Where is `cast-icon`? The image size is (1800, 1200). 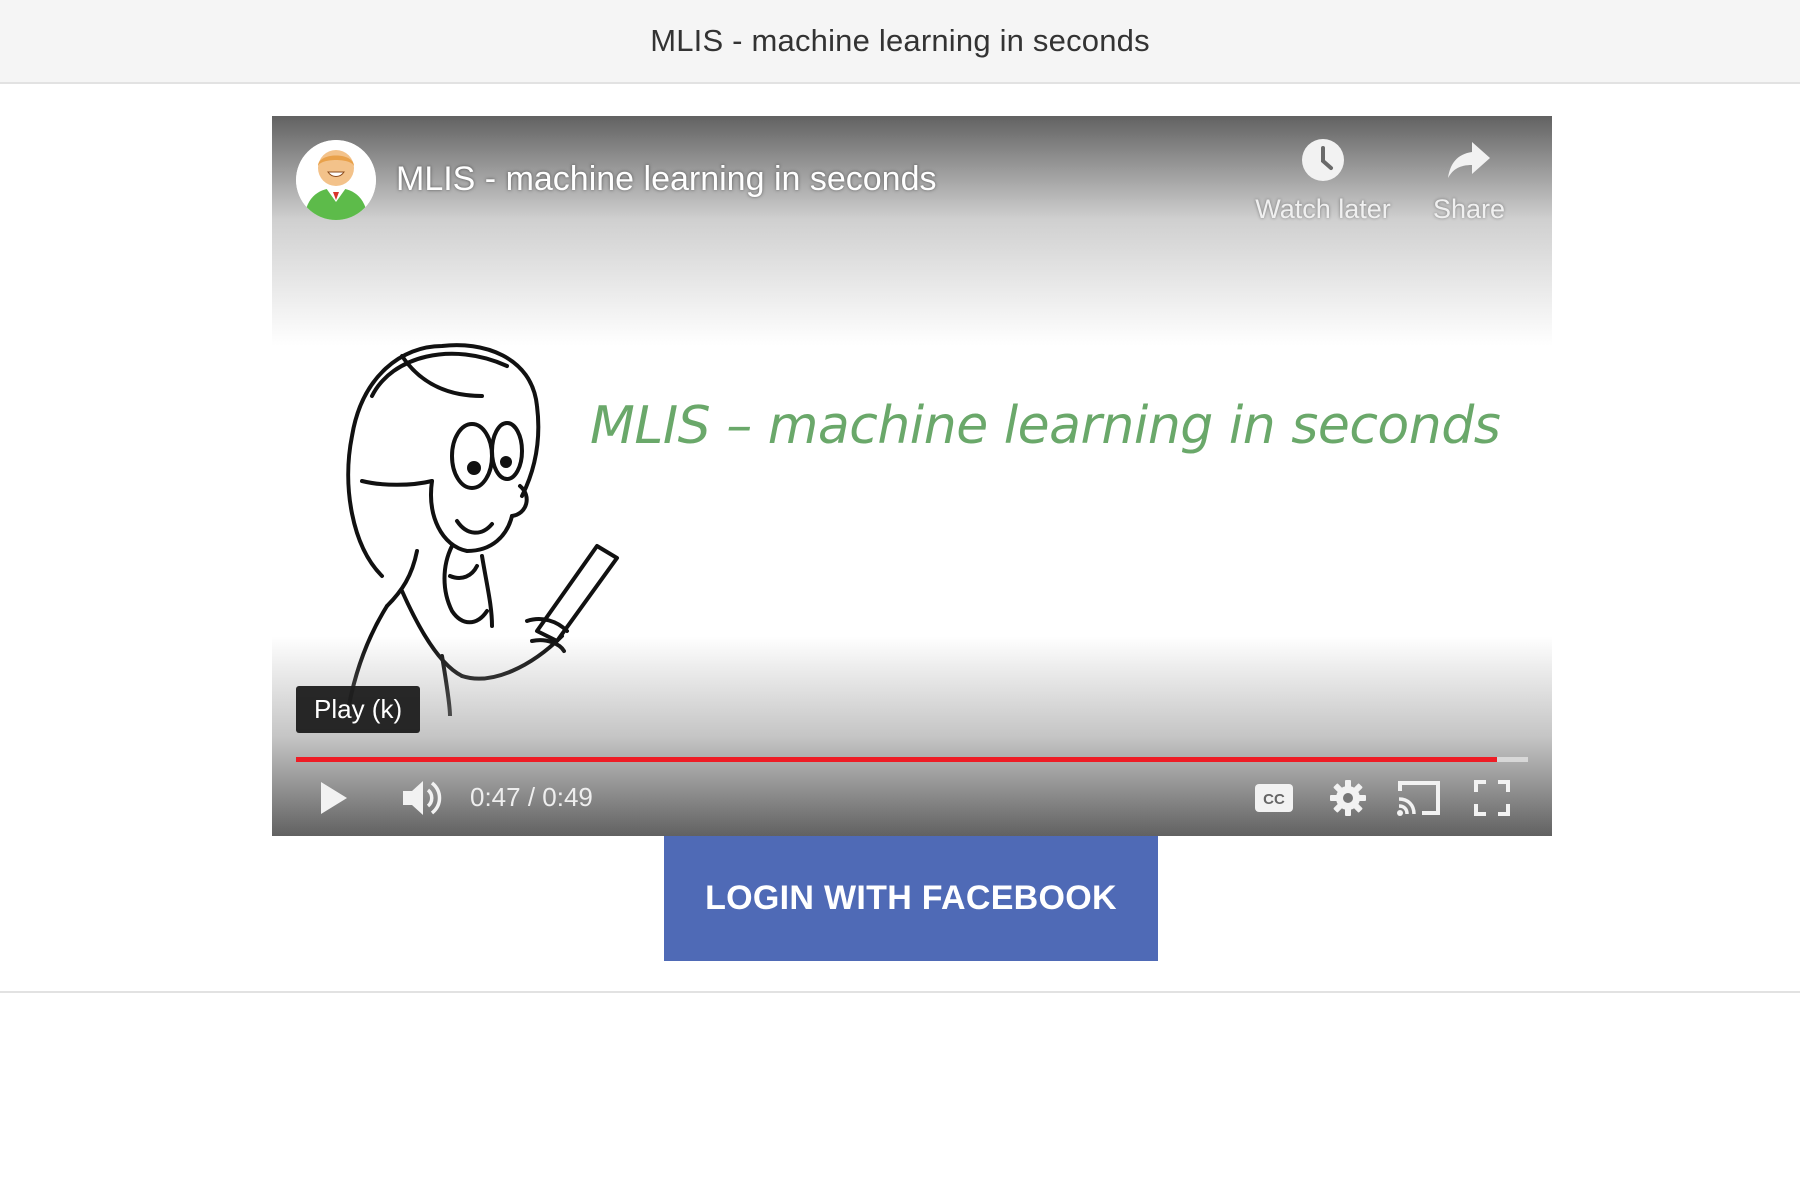
cast-icon is located at coordinates (1418, 798).